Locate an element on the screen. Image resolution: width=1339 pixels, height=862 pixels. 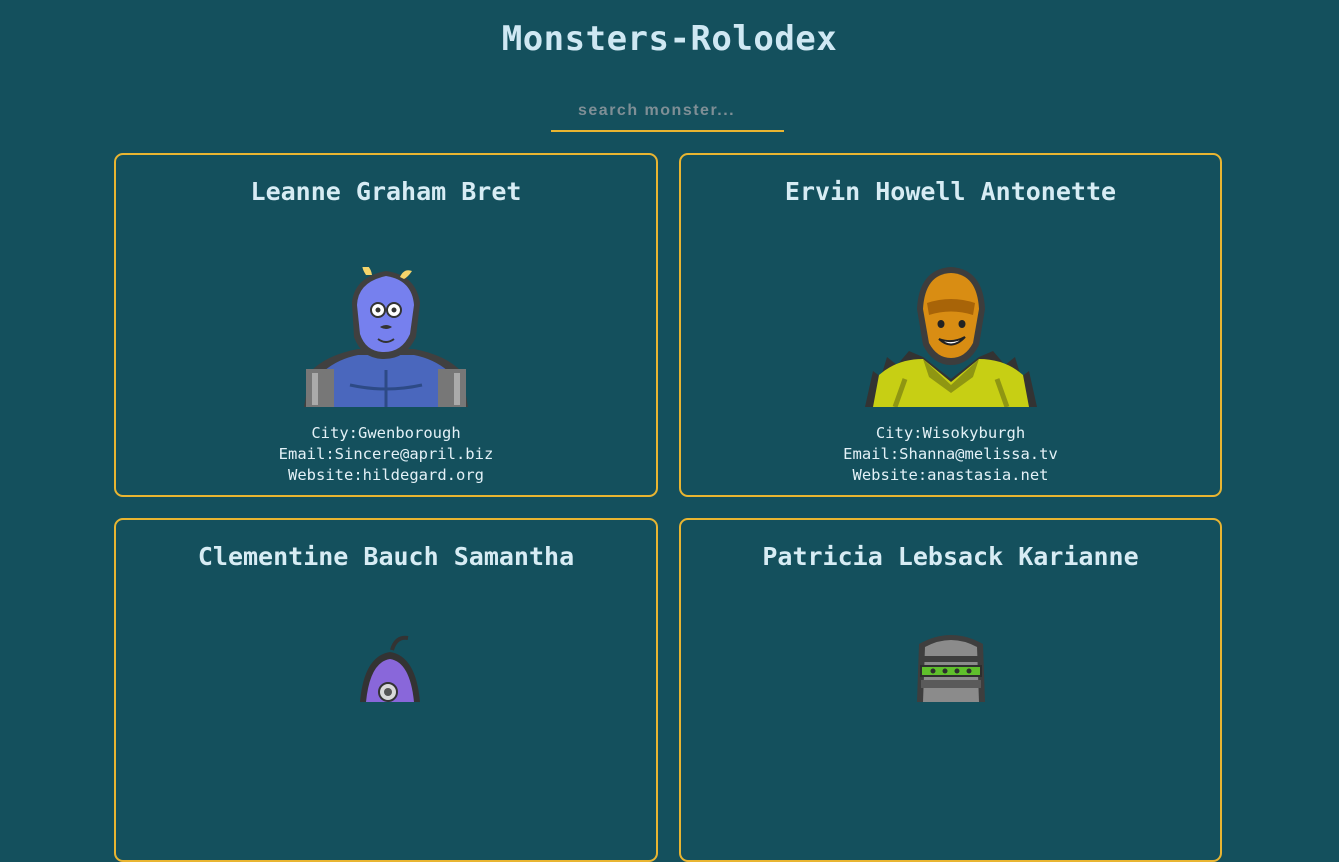
monster-name: Ervin Howell Antonette is located at coordinates (950, 191).